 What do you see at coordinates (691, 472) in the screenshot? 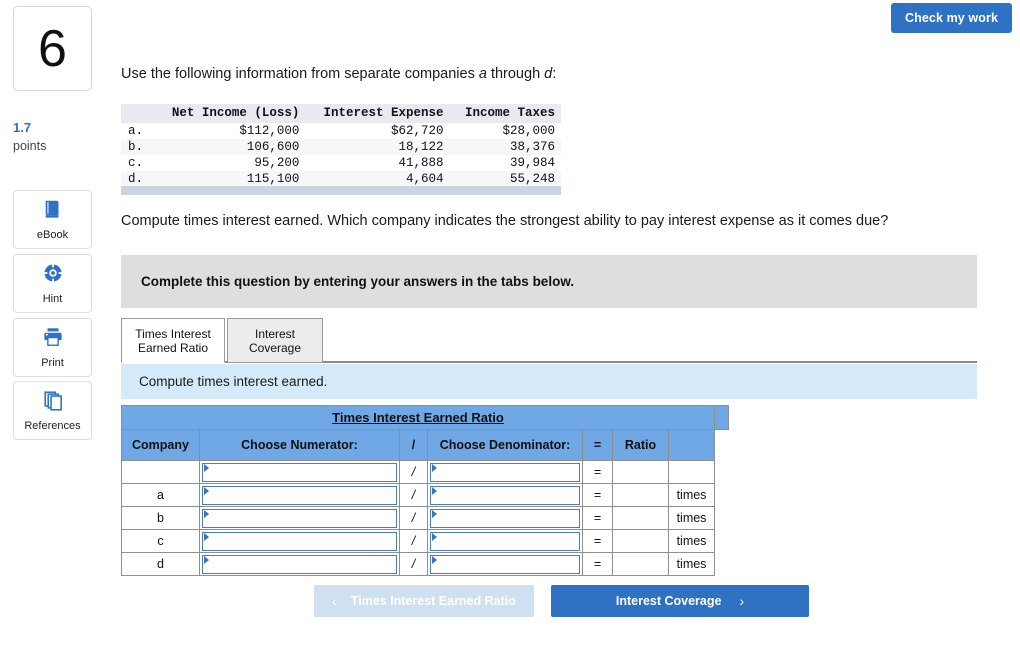
I see `cell-unit` at bounding box center [691, 472].